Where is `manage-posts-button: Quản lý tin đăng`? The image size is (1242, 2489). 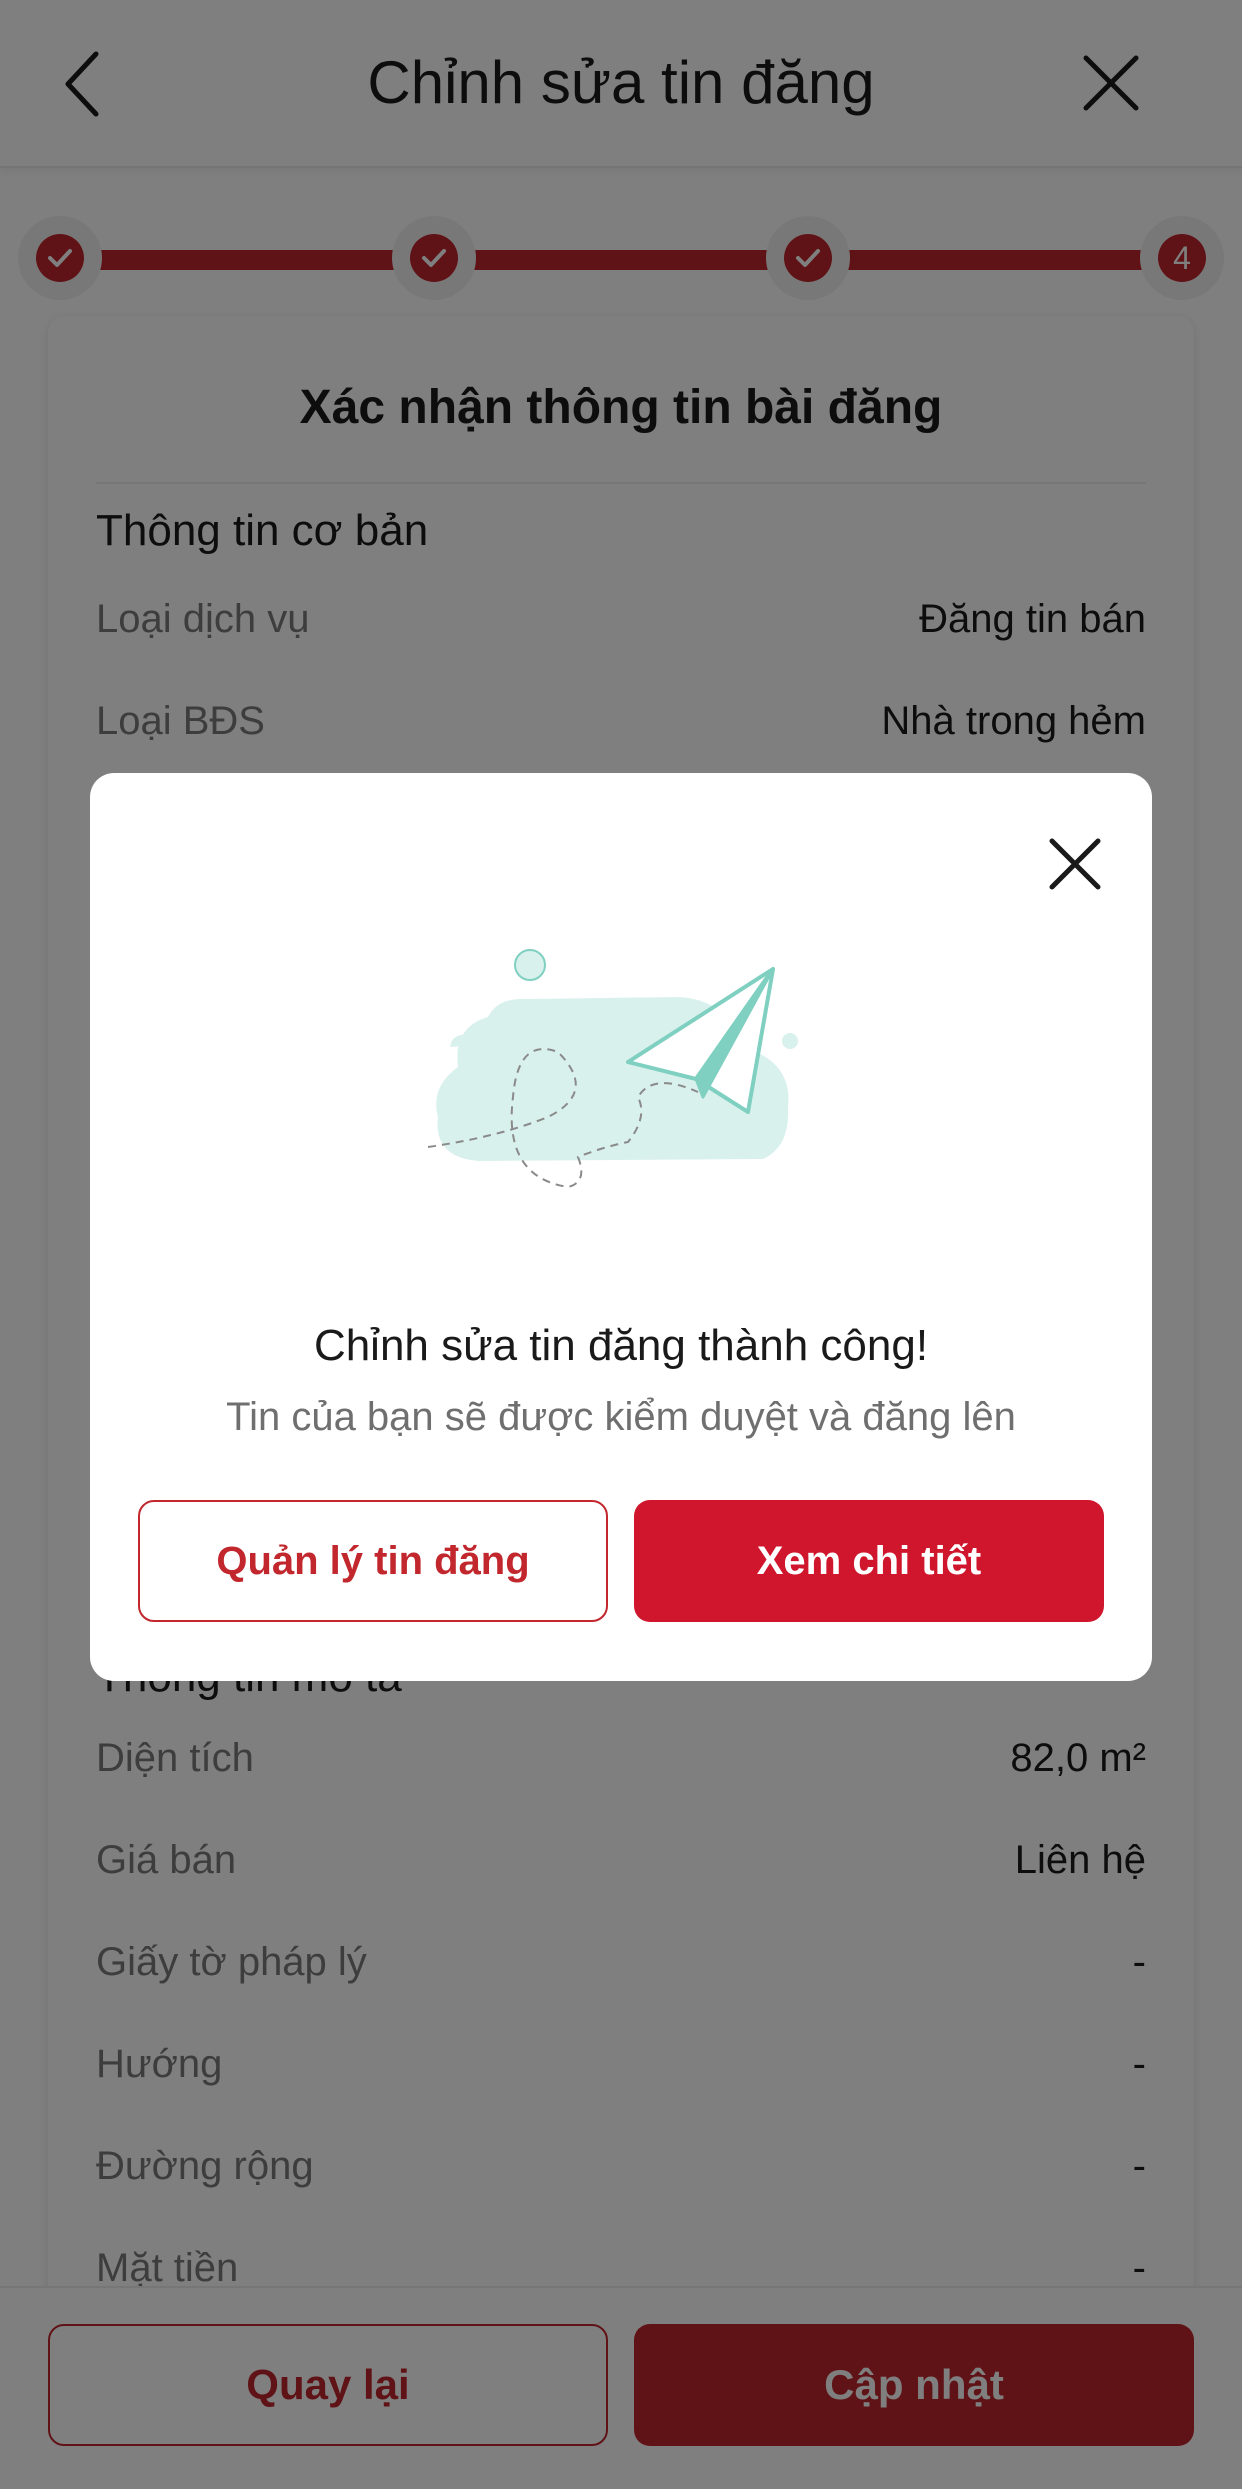 manage-posts-button: Quản lý tin đăng is located at coordinates (373, 1561).